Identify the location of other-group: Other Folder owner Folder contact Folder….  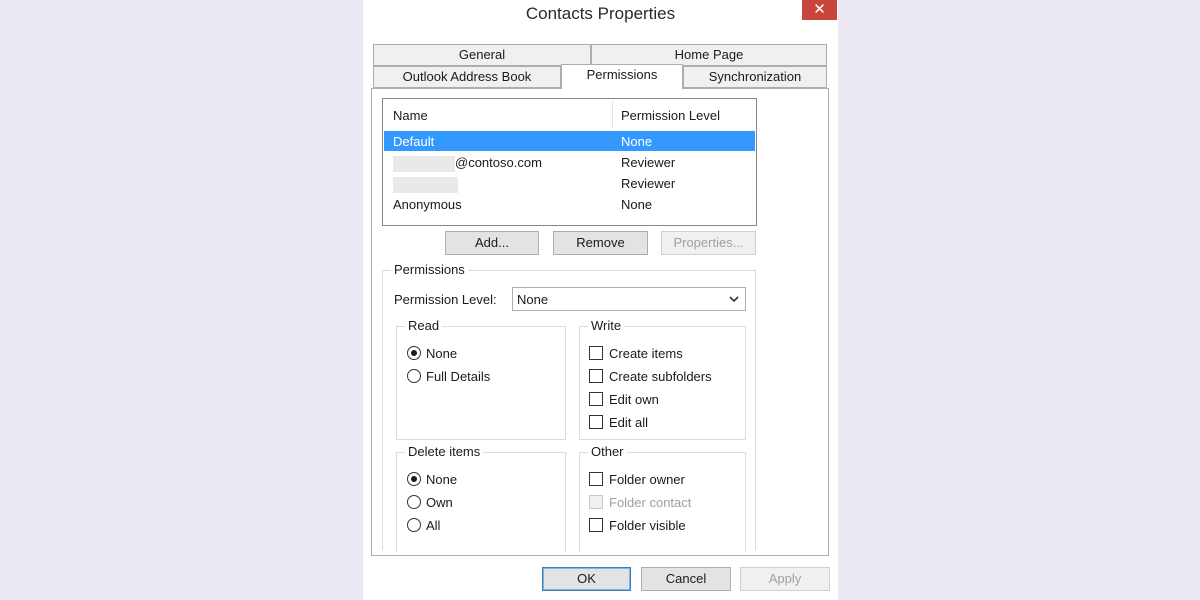
(662, 498).